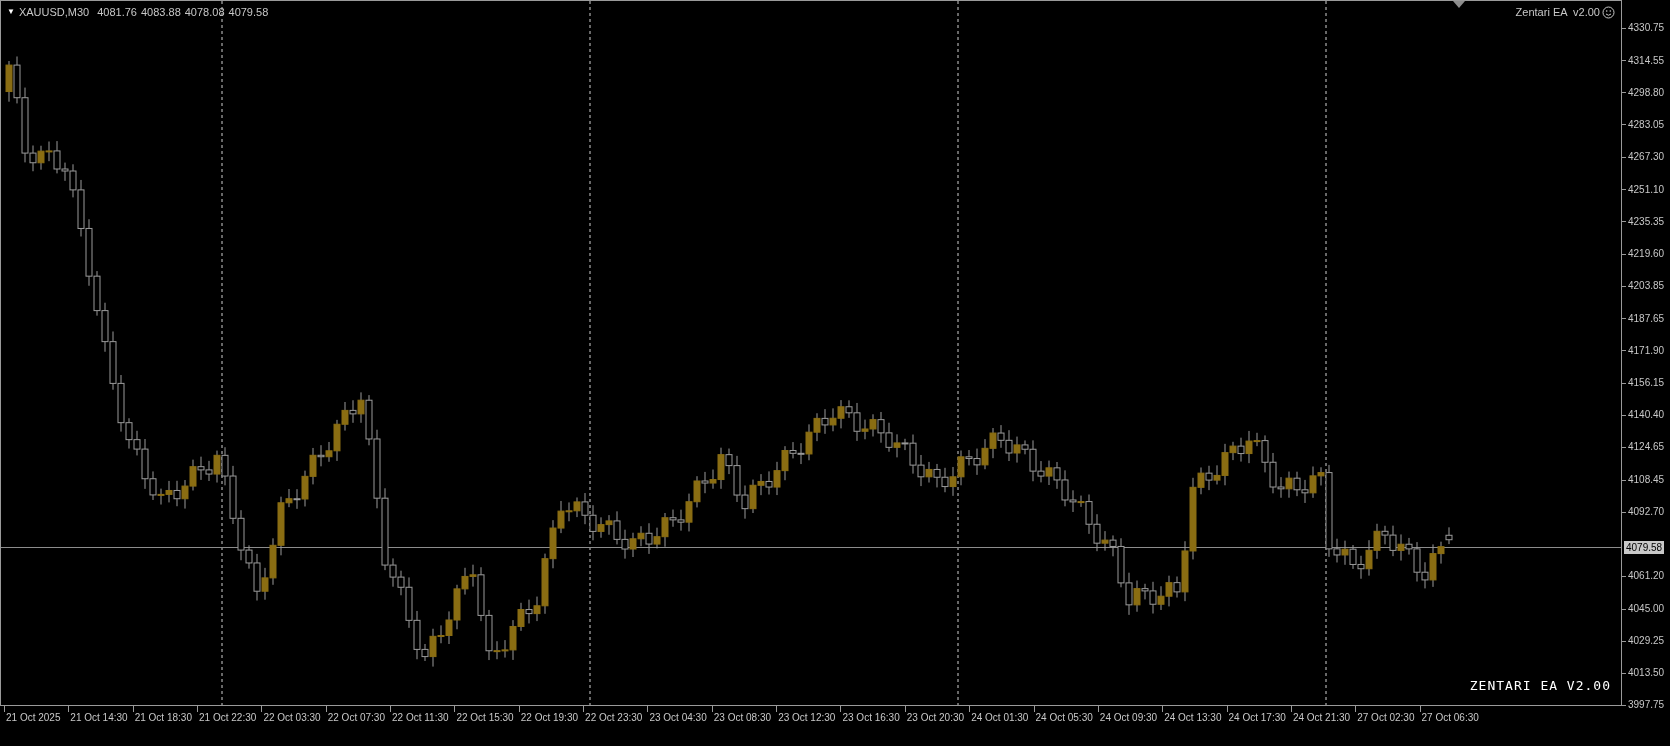 This screenshot has width=1670, height=746. Describe the element at coordinates (678, 718) in the screenshot. I see `time-label: 23 Oct 04:30` at that location.